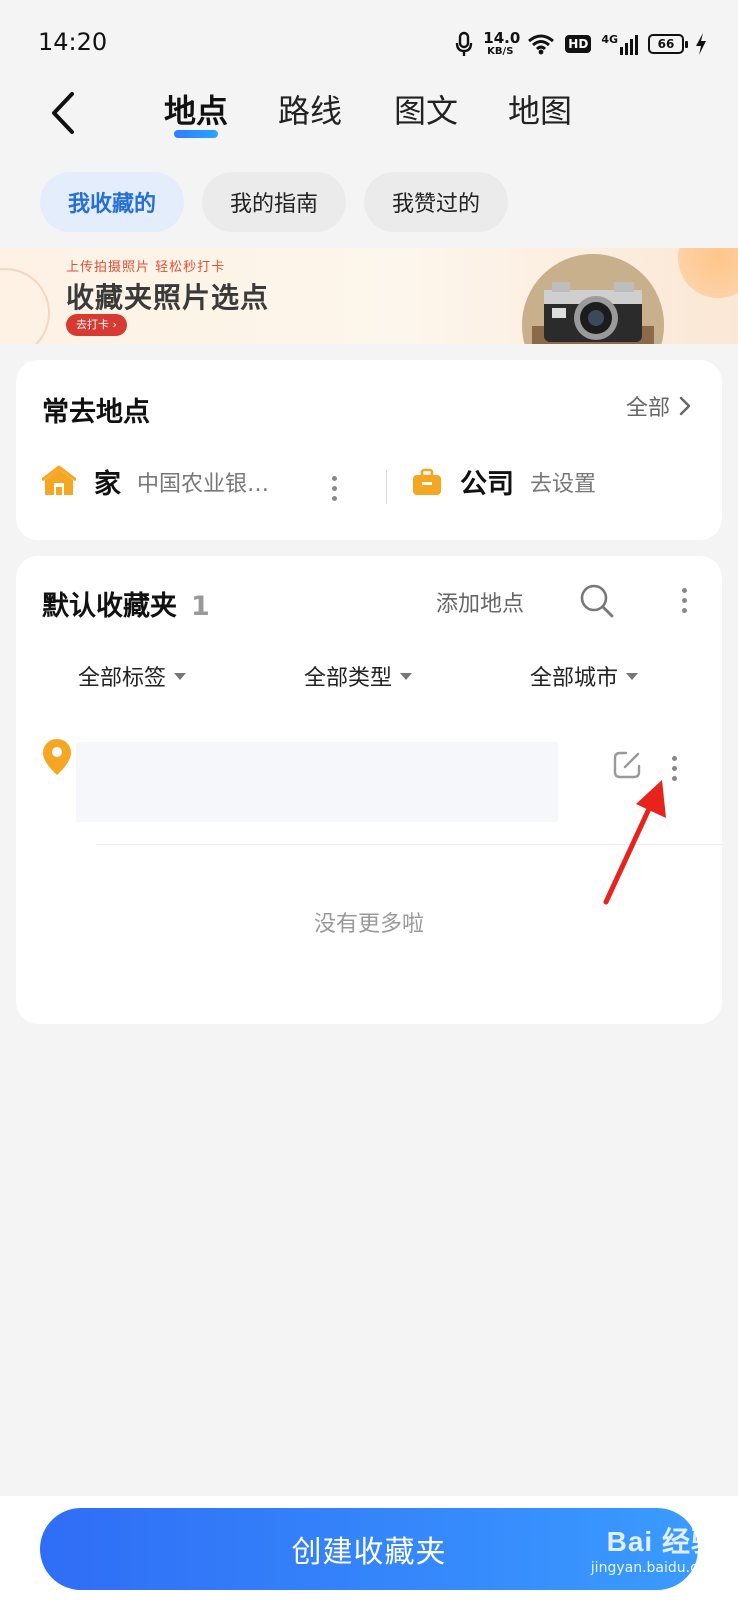 The width and height of the screenshot is (738, 1600). Describe the element at coordinates (369, 113) in the screenshot. I see `top-nav: 地点 路线 图文 地图` at that location.